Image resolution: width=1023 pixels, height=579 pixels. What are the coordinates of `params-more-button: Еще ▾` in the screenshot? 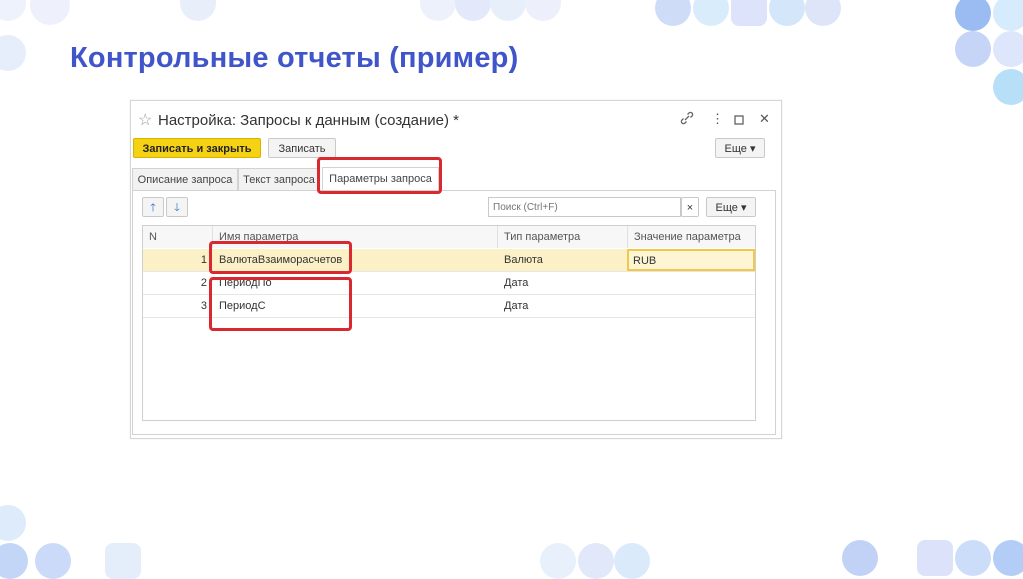 It's located at (731, 207).